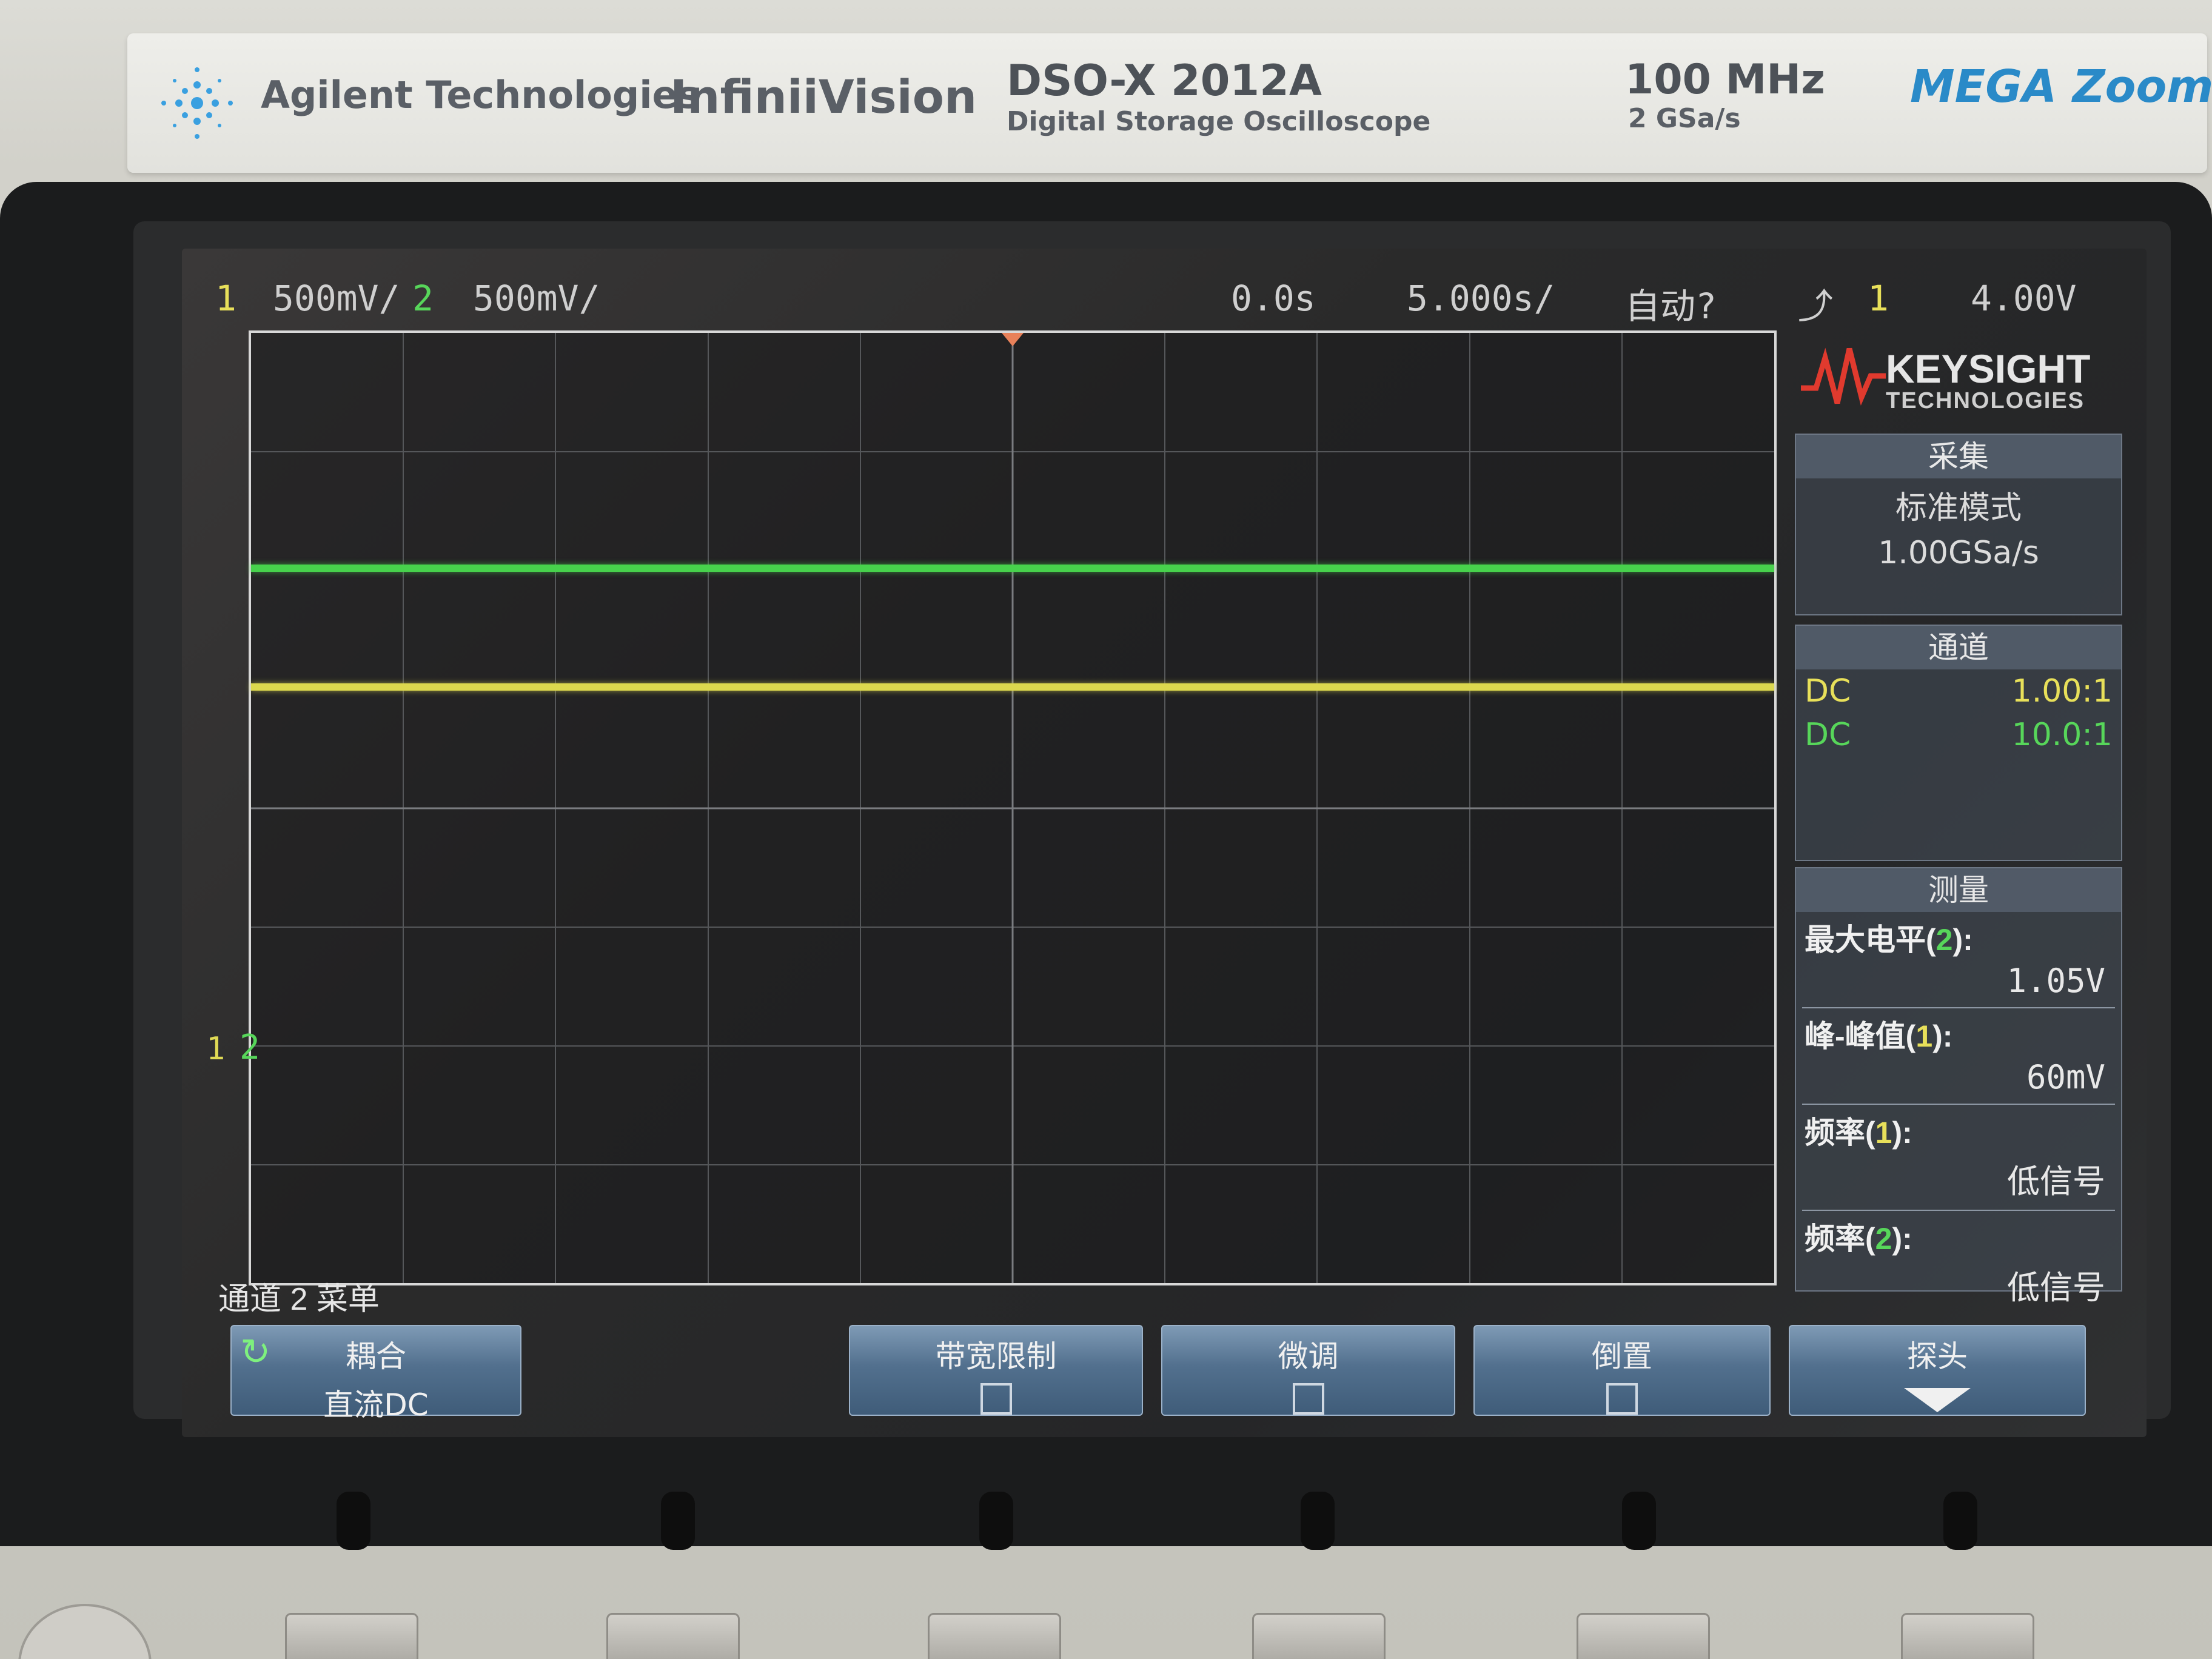 This screenshot has height=1659, width=2212. I want to click on megazoom-logo: MEGA Zoom, so click(2061, 87).